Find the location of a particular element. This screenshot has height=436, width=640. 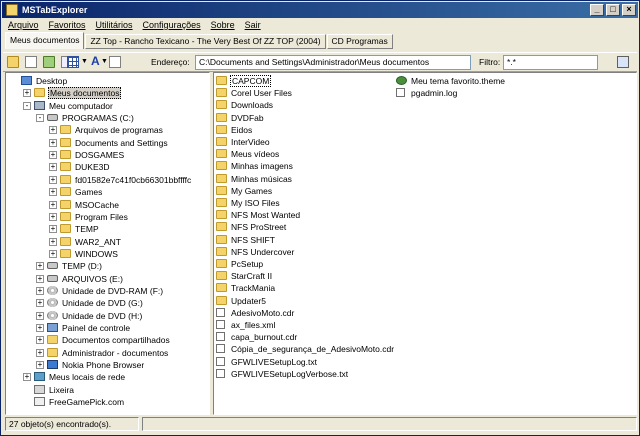

tree-item: - Meu computador is located at coordinates (106, 106).